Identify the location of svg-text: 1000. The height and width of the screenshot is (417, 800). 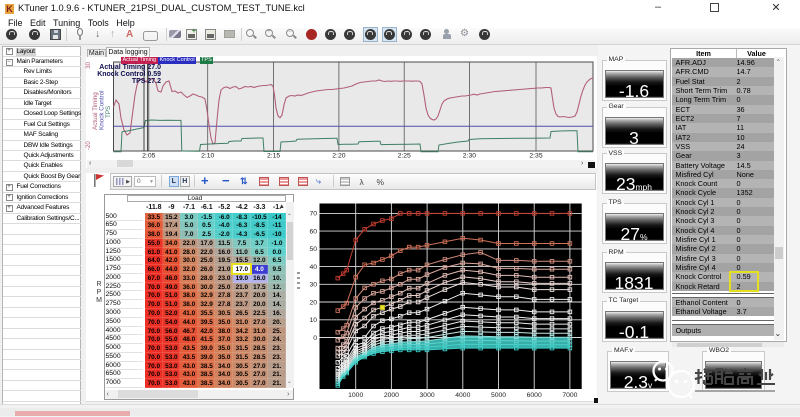
(355, 395).